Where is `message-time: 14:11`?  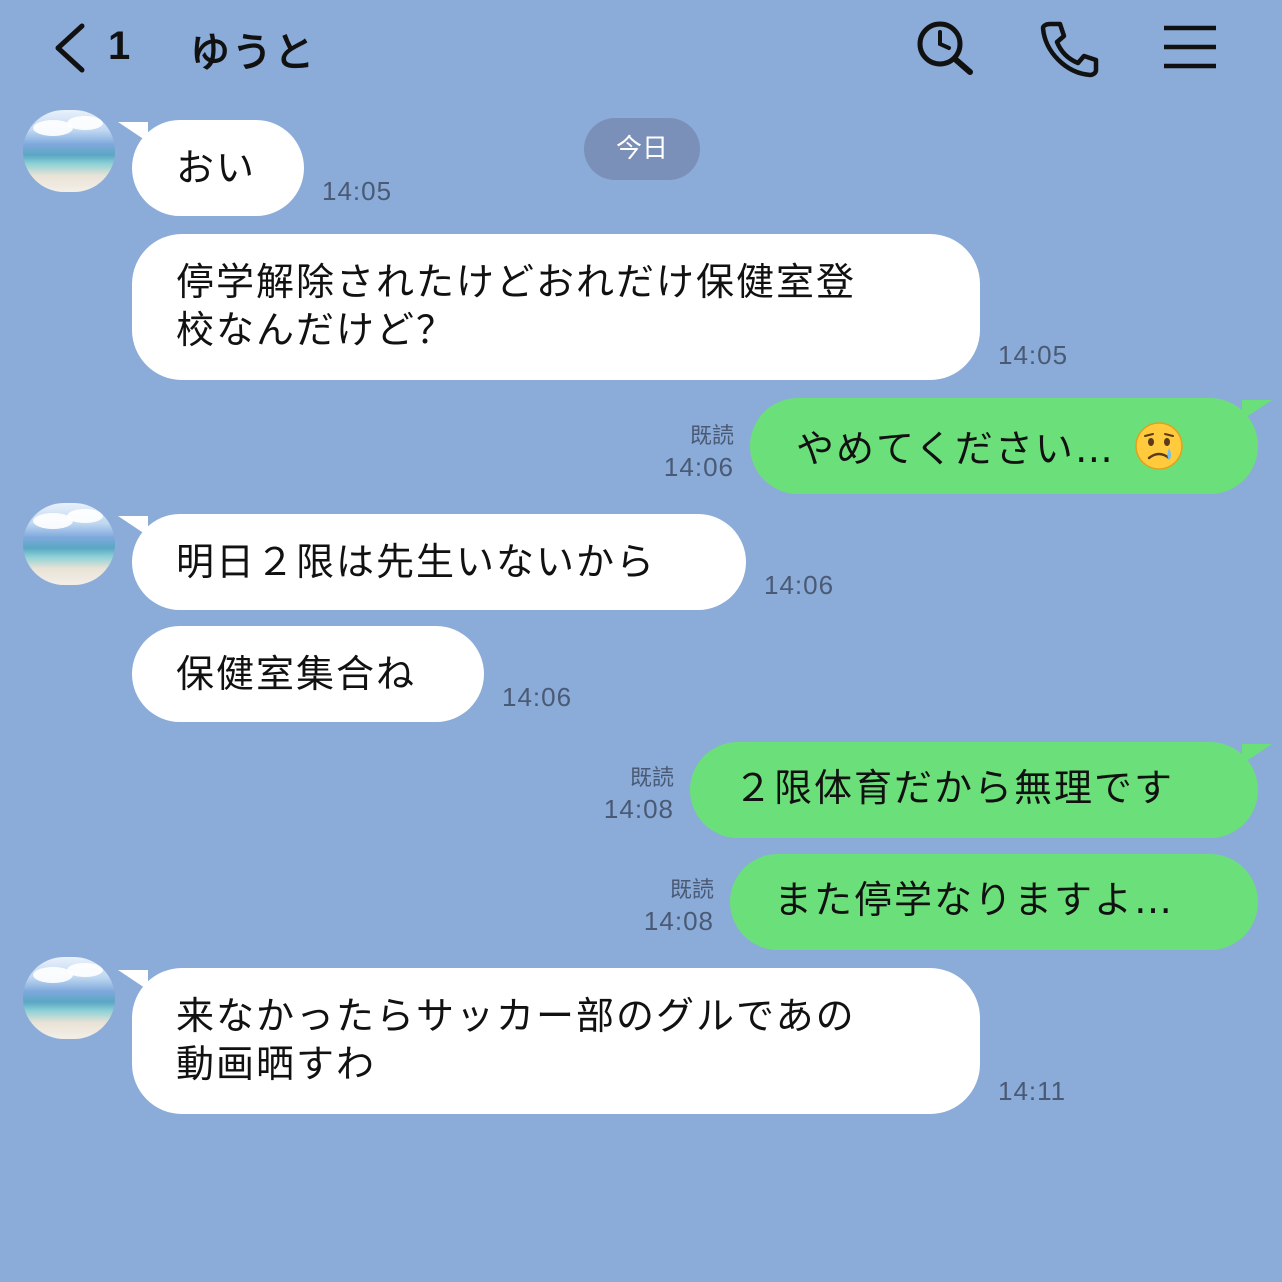
message-time: 14:11 is located at coordinates (1032, 1091).